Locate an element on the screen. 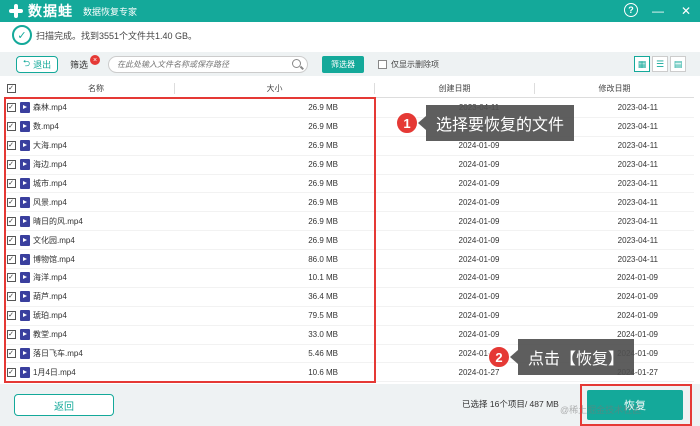 This screenshot has width=700, height=426. file-row: ✓ 博物馆.mp4 86.0 MB 2024-01-09 2023-04-11 is located at coordinates (349, 260).